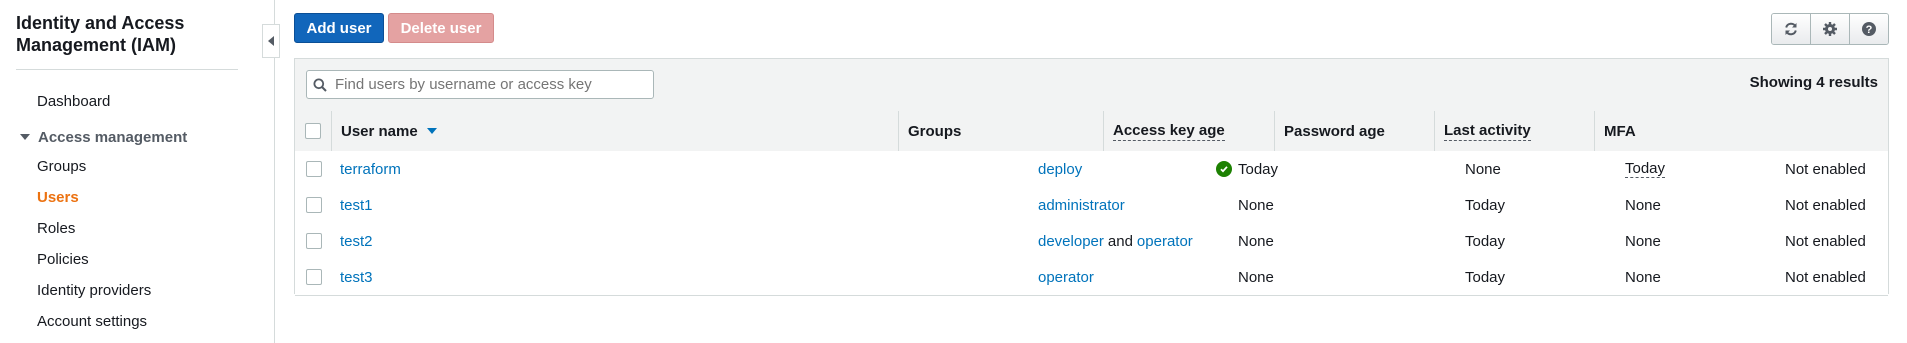  What do you see at coordinates (1487, 131) in the screenshot?
I see `column-last-activity-label: Last activity` at bounding box center [1487, 131].